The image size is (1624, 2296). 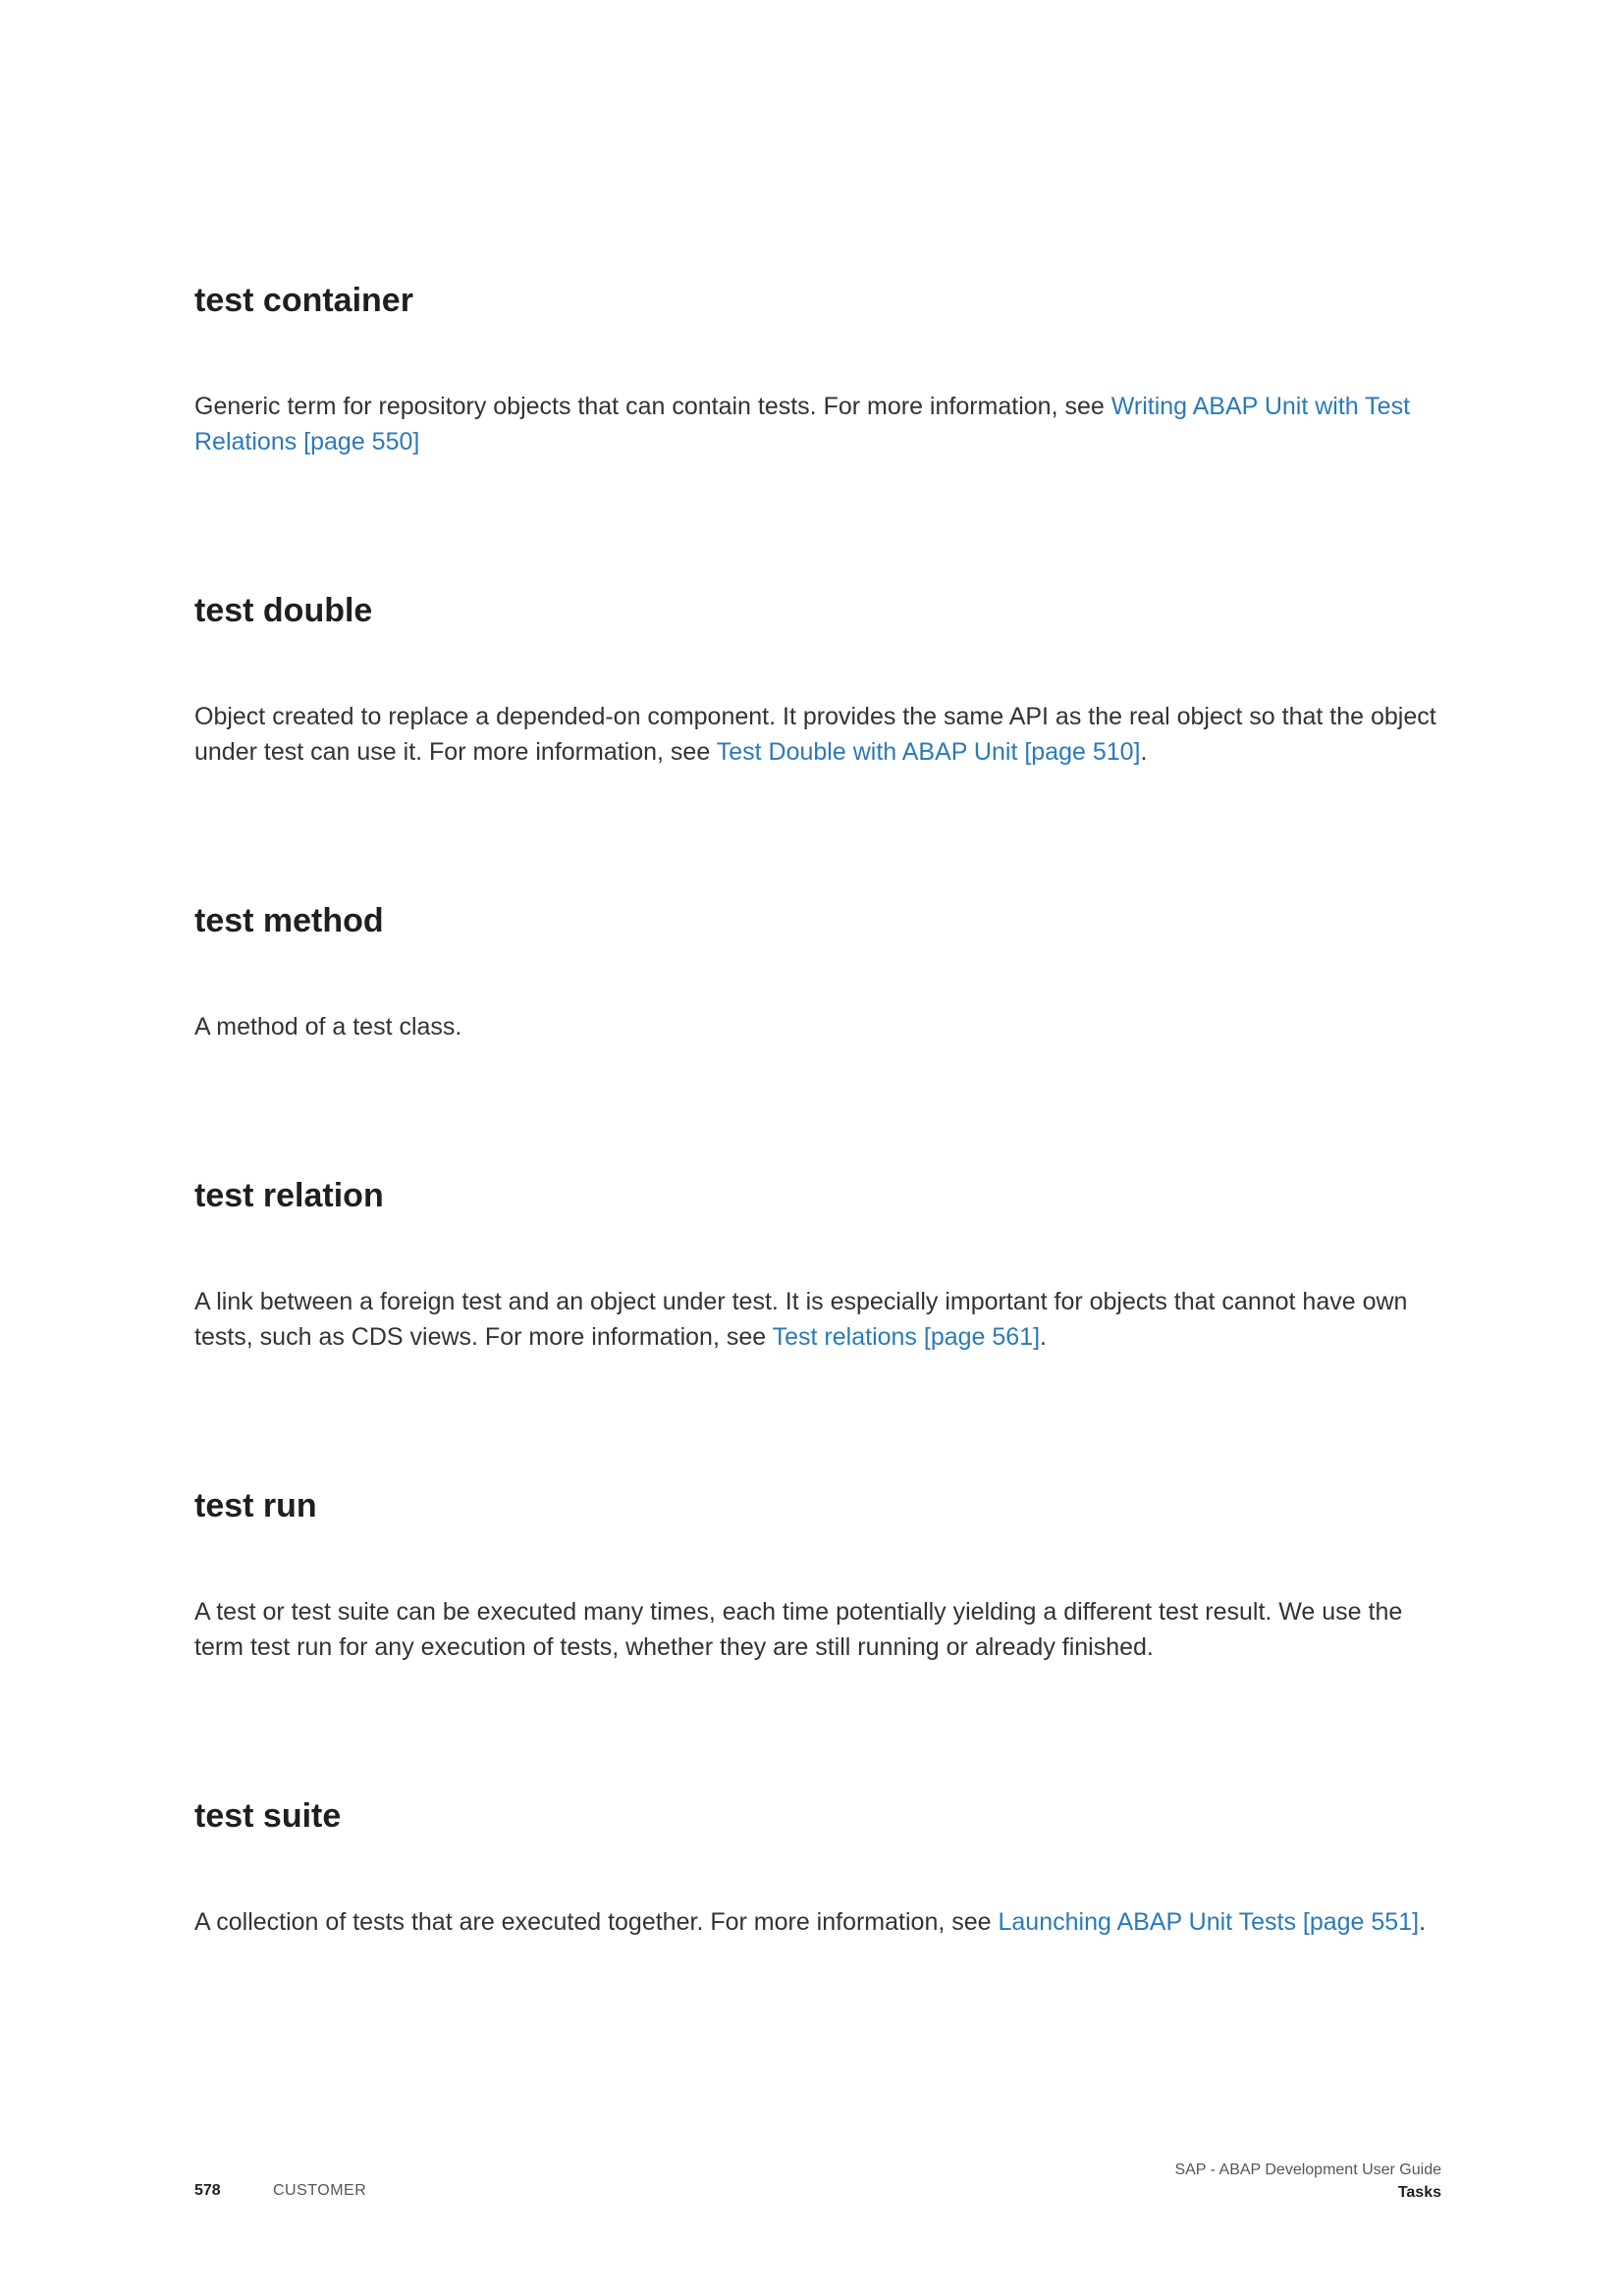 What do you see at coordinates (906, 1337) in the screenshot?
I see `cross-reference-link: Test relations [page 561]` at bounding box center [906, 1337].